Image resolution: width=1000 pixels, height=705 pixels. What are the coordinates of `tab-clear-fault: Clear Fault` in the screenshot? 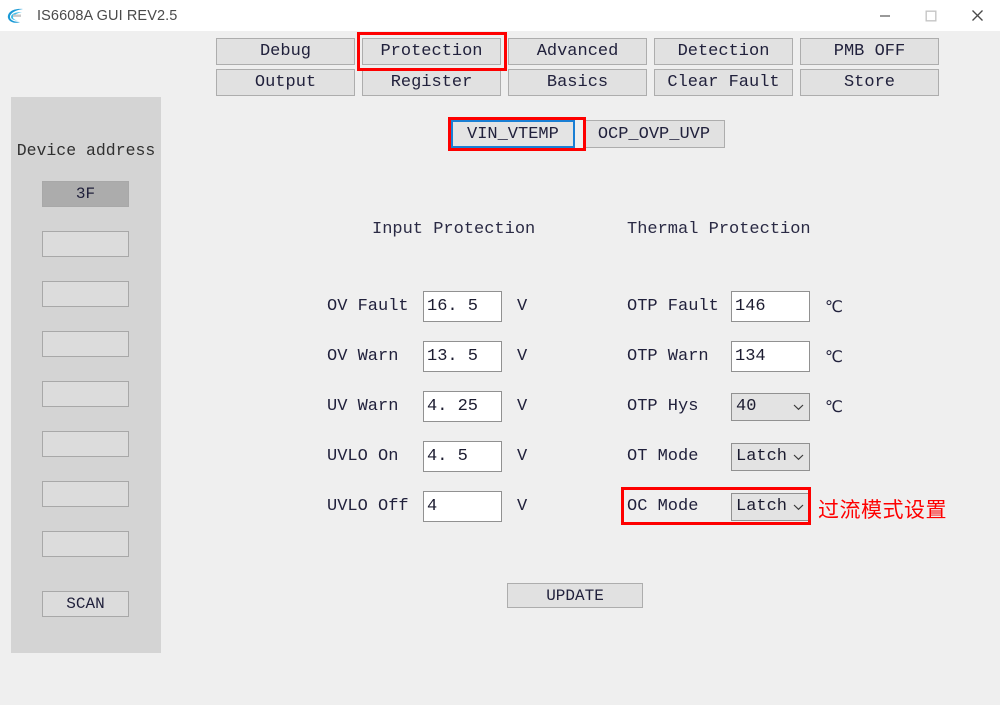 It's located at (723, 82).